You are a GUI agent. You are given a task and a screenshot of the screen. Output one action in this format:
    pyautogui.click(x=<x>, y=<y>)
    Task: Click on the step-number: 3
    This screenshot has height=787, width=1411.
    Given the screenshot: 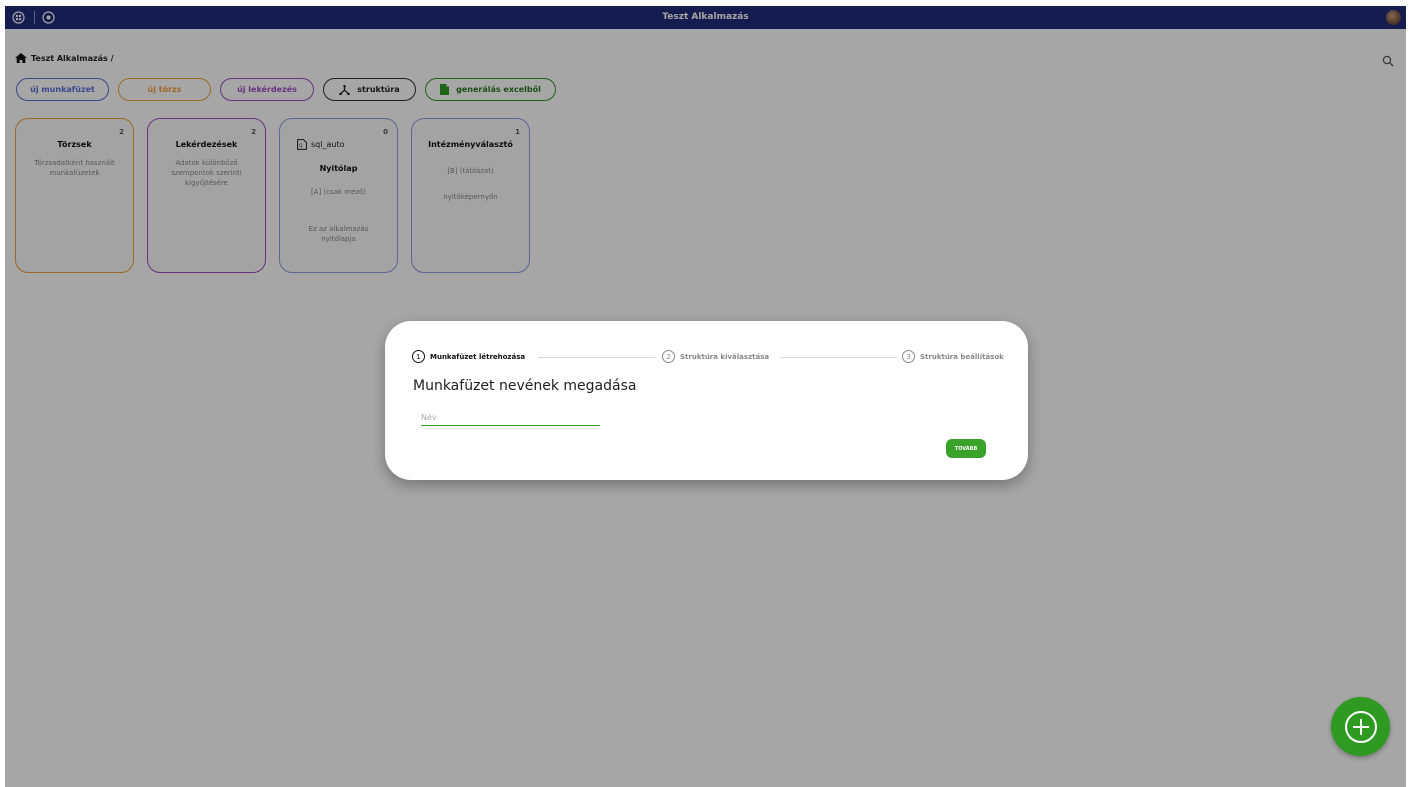 What is the action you would take?
    pyautogui.click(x=908, y=356)
    